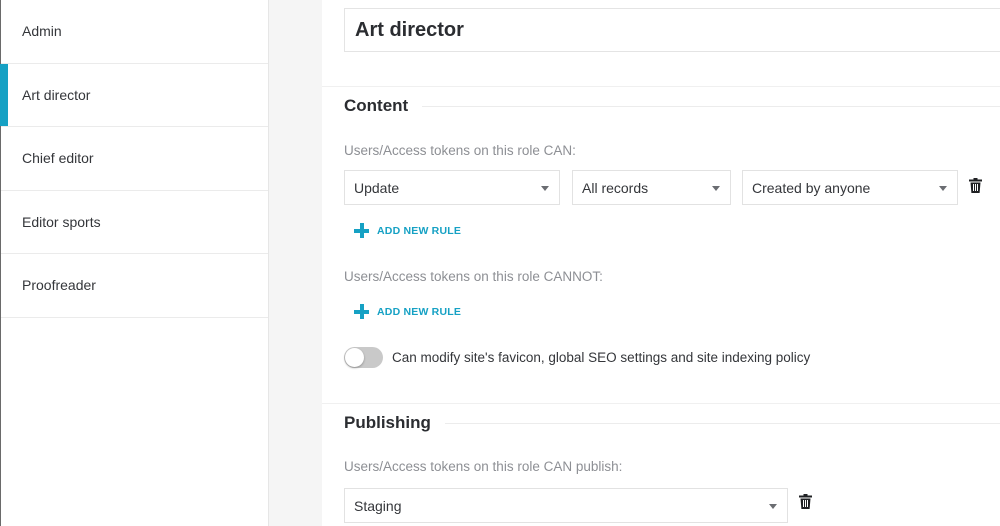 This screenshot has height=526, width=1000. Describe the element at coordinates (460, 150) in the screenshot. I see `can-caption: Users/Access tokens on this role CAN:` at that location.